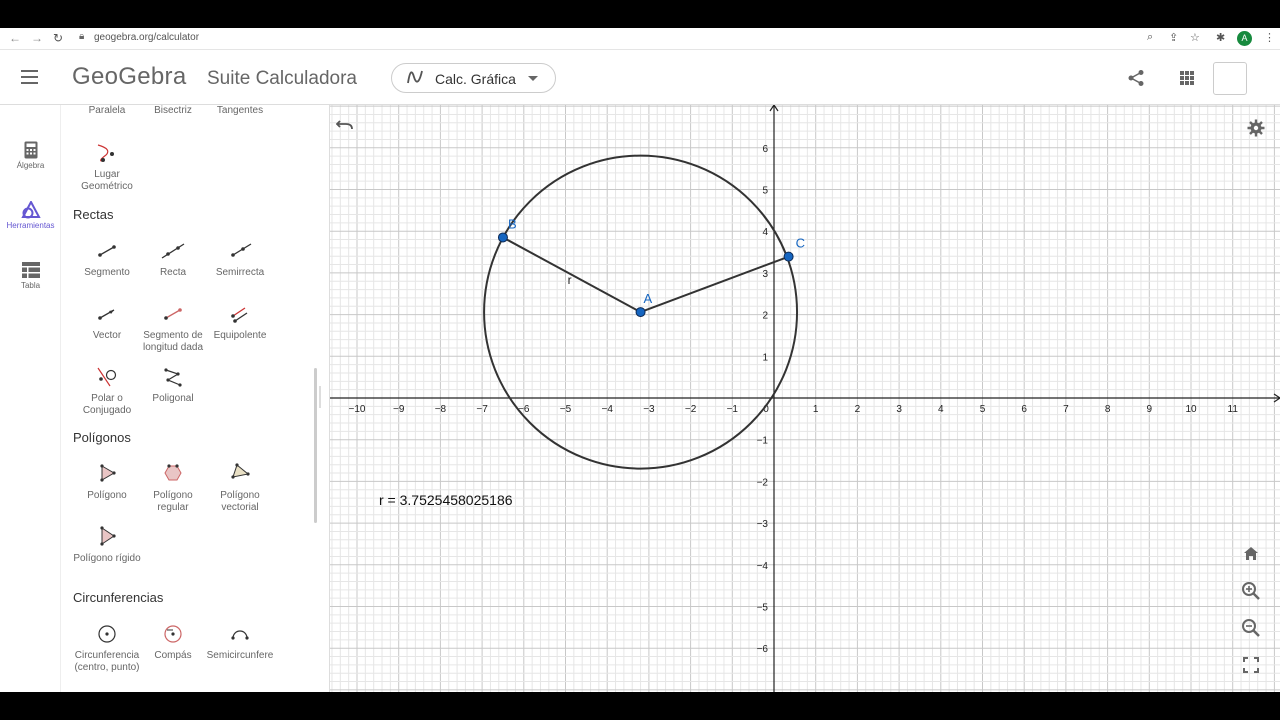 This screenshot has width=1280, height=720. I want to click on lock-icon: 🔒︎, so click(81, 36).